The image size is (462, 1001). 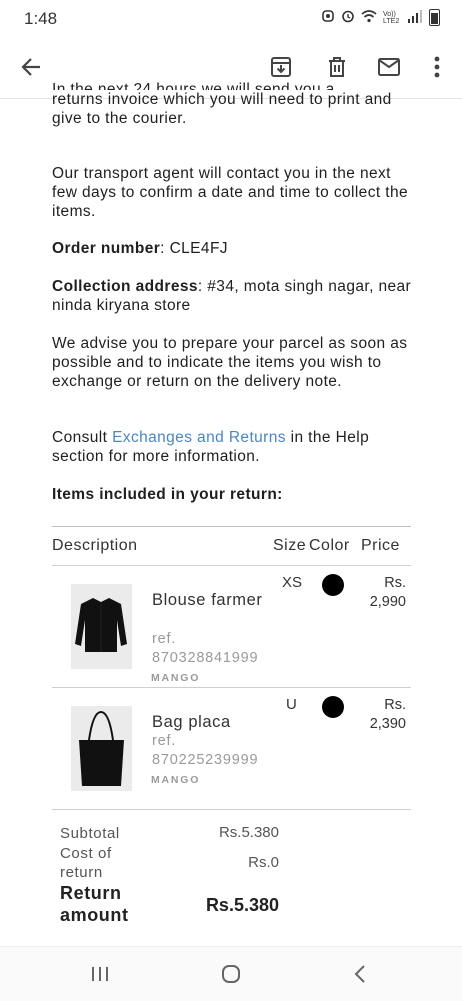 I want to click on items-heading: Items included in your return:, so click(x=167, y=494).